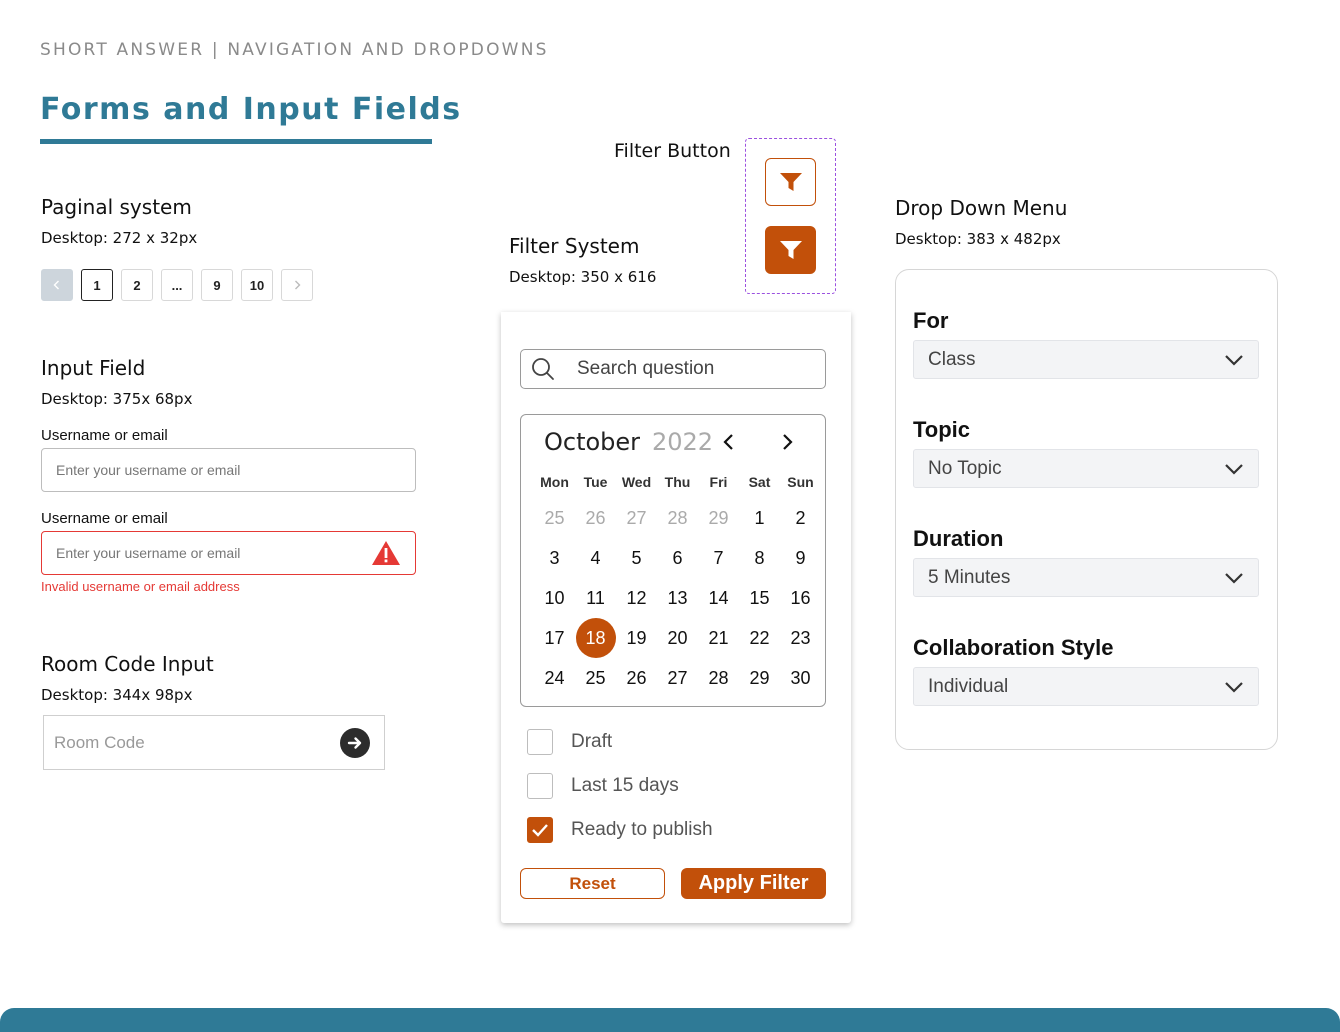 This screenshot has width=1340, height=1032. What do you see at coordinates (790, 182) in the screenshot?
I see `filter-button-outline` at bounding box center [790, 182].